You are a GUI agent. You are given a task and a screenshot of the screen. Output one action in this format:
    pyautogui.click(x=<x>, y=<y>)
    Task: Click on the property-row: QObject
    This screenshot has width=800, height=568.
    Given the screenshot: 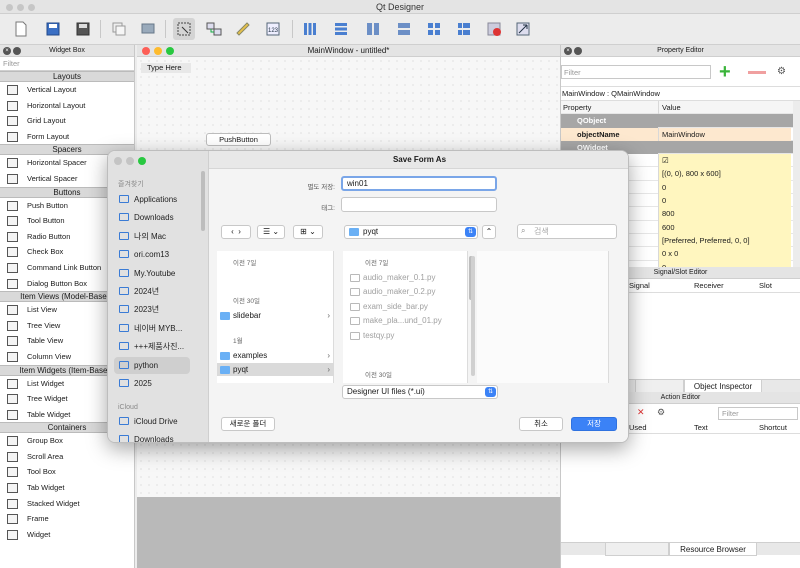 What is the action you would take?
    pyautogui.click(x=680, y=121)
    